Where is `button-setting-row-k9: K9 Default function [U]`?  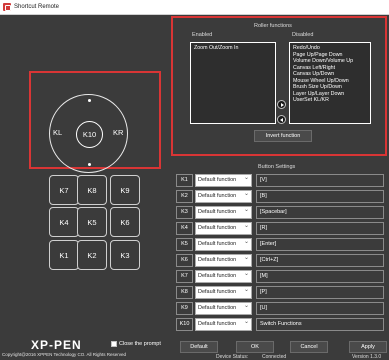 button-setting-row-k9: K9 Default function [U] is located at coordinates (281, 308).